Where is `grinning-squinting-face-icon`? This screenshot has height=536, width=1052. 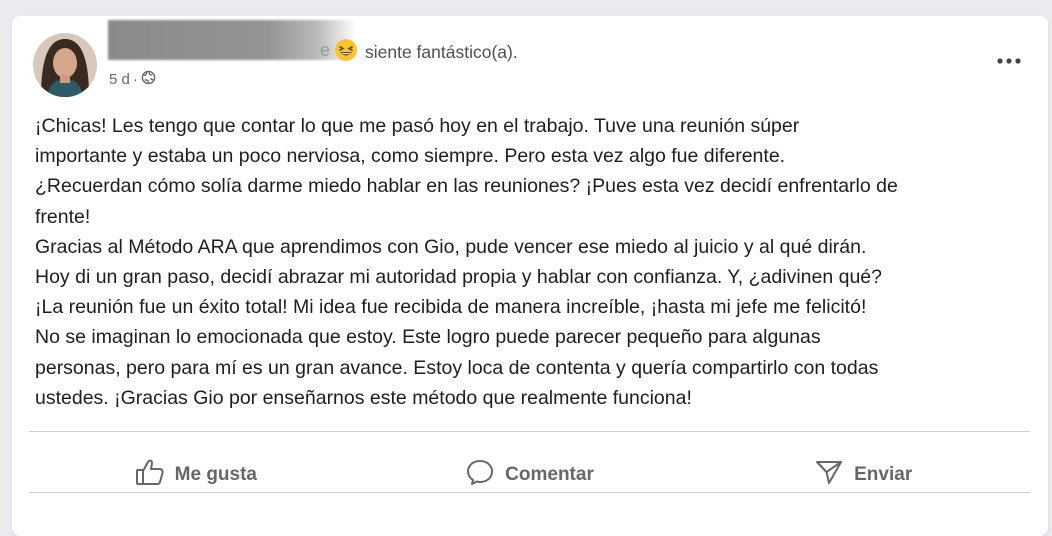
grinning-squinting-face-icon is located at coordinates (346, 50).